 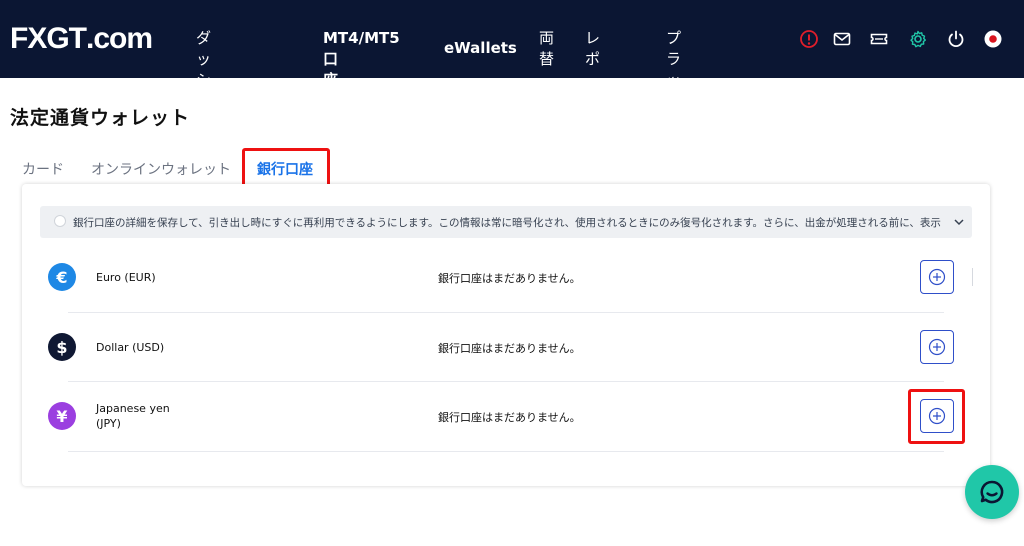 What do you see at coordinates (842, 39) in the screenshot?
I see `mail-icon` at bounding box center [842, 39].